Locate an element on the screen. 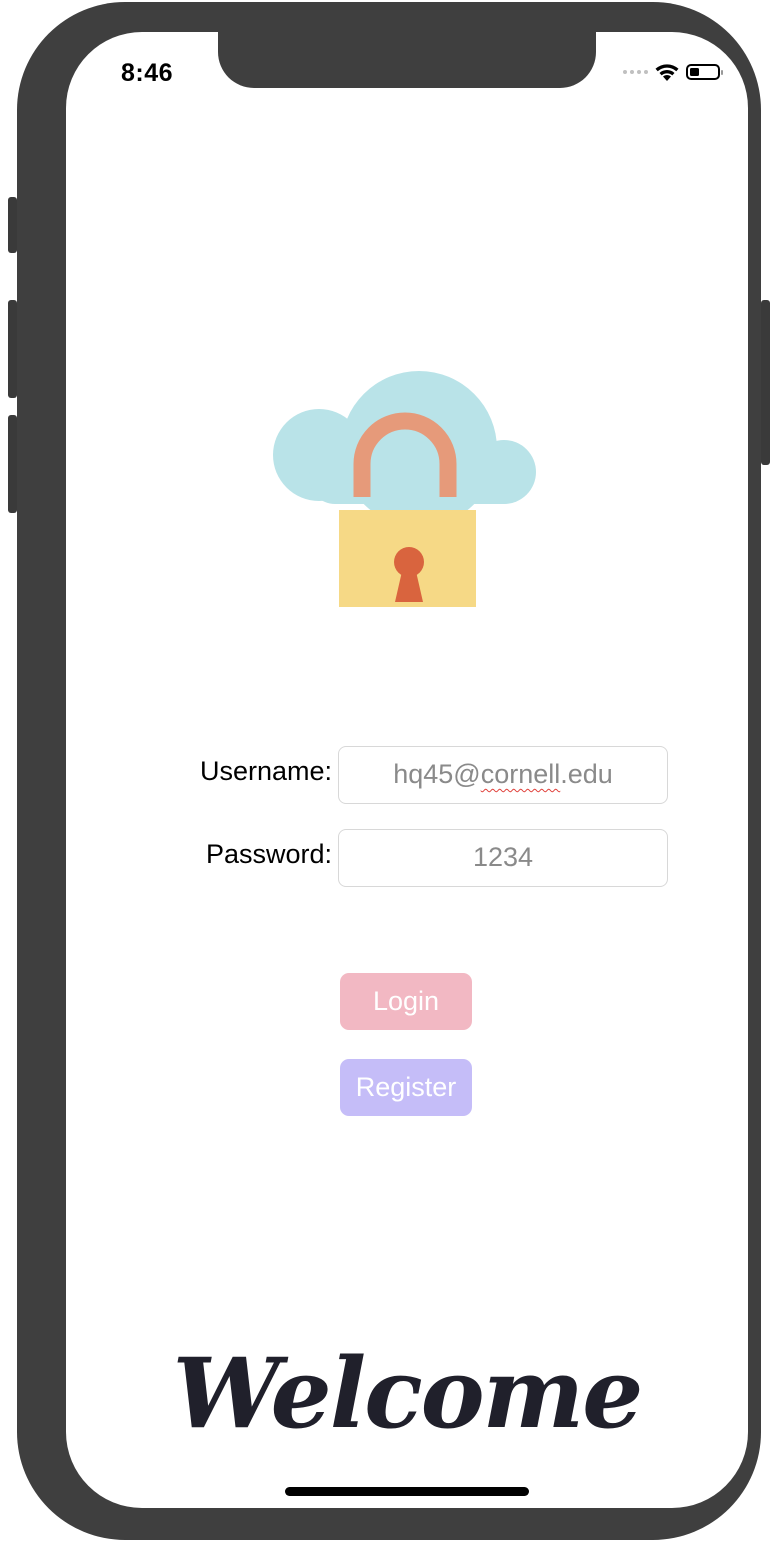  volume-up-button is located at coordinates (12, 349).